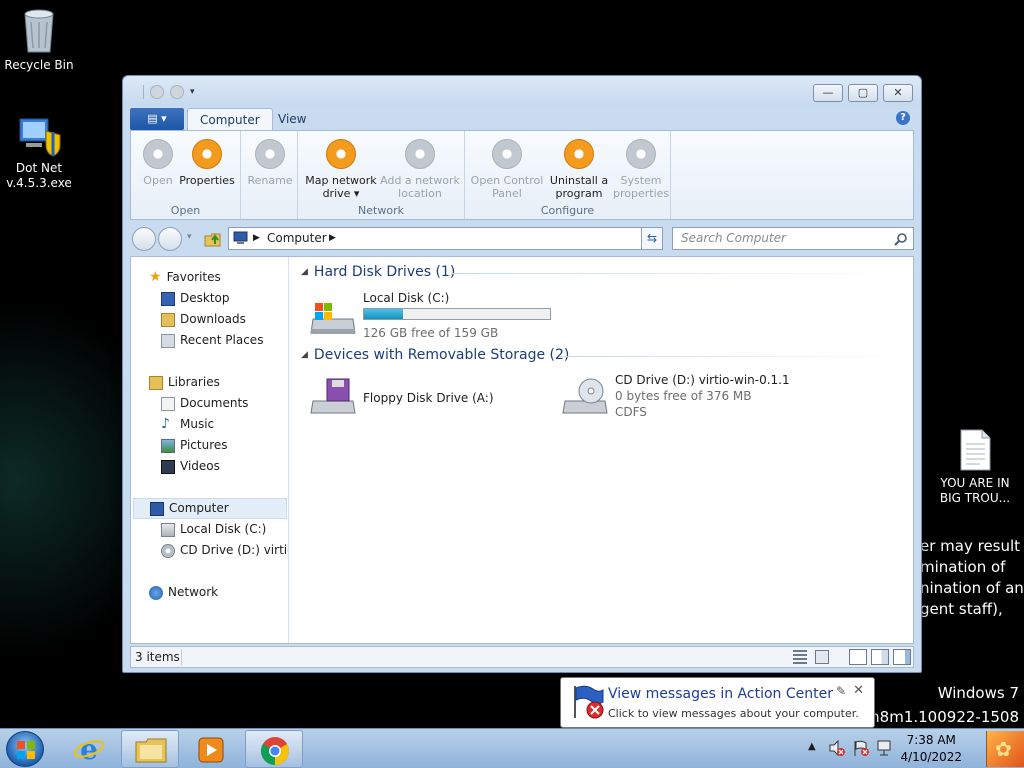 The width and height of the screenshot is (1024, 768). Describe the element at coordinates (822, 657) in the screenshot. I see `tiles-view-icon` at that location.